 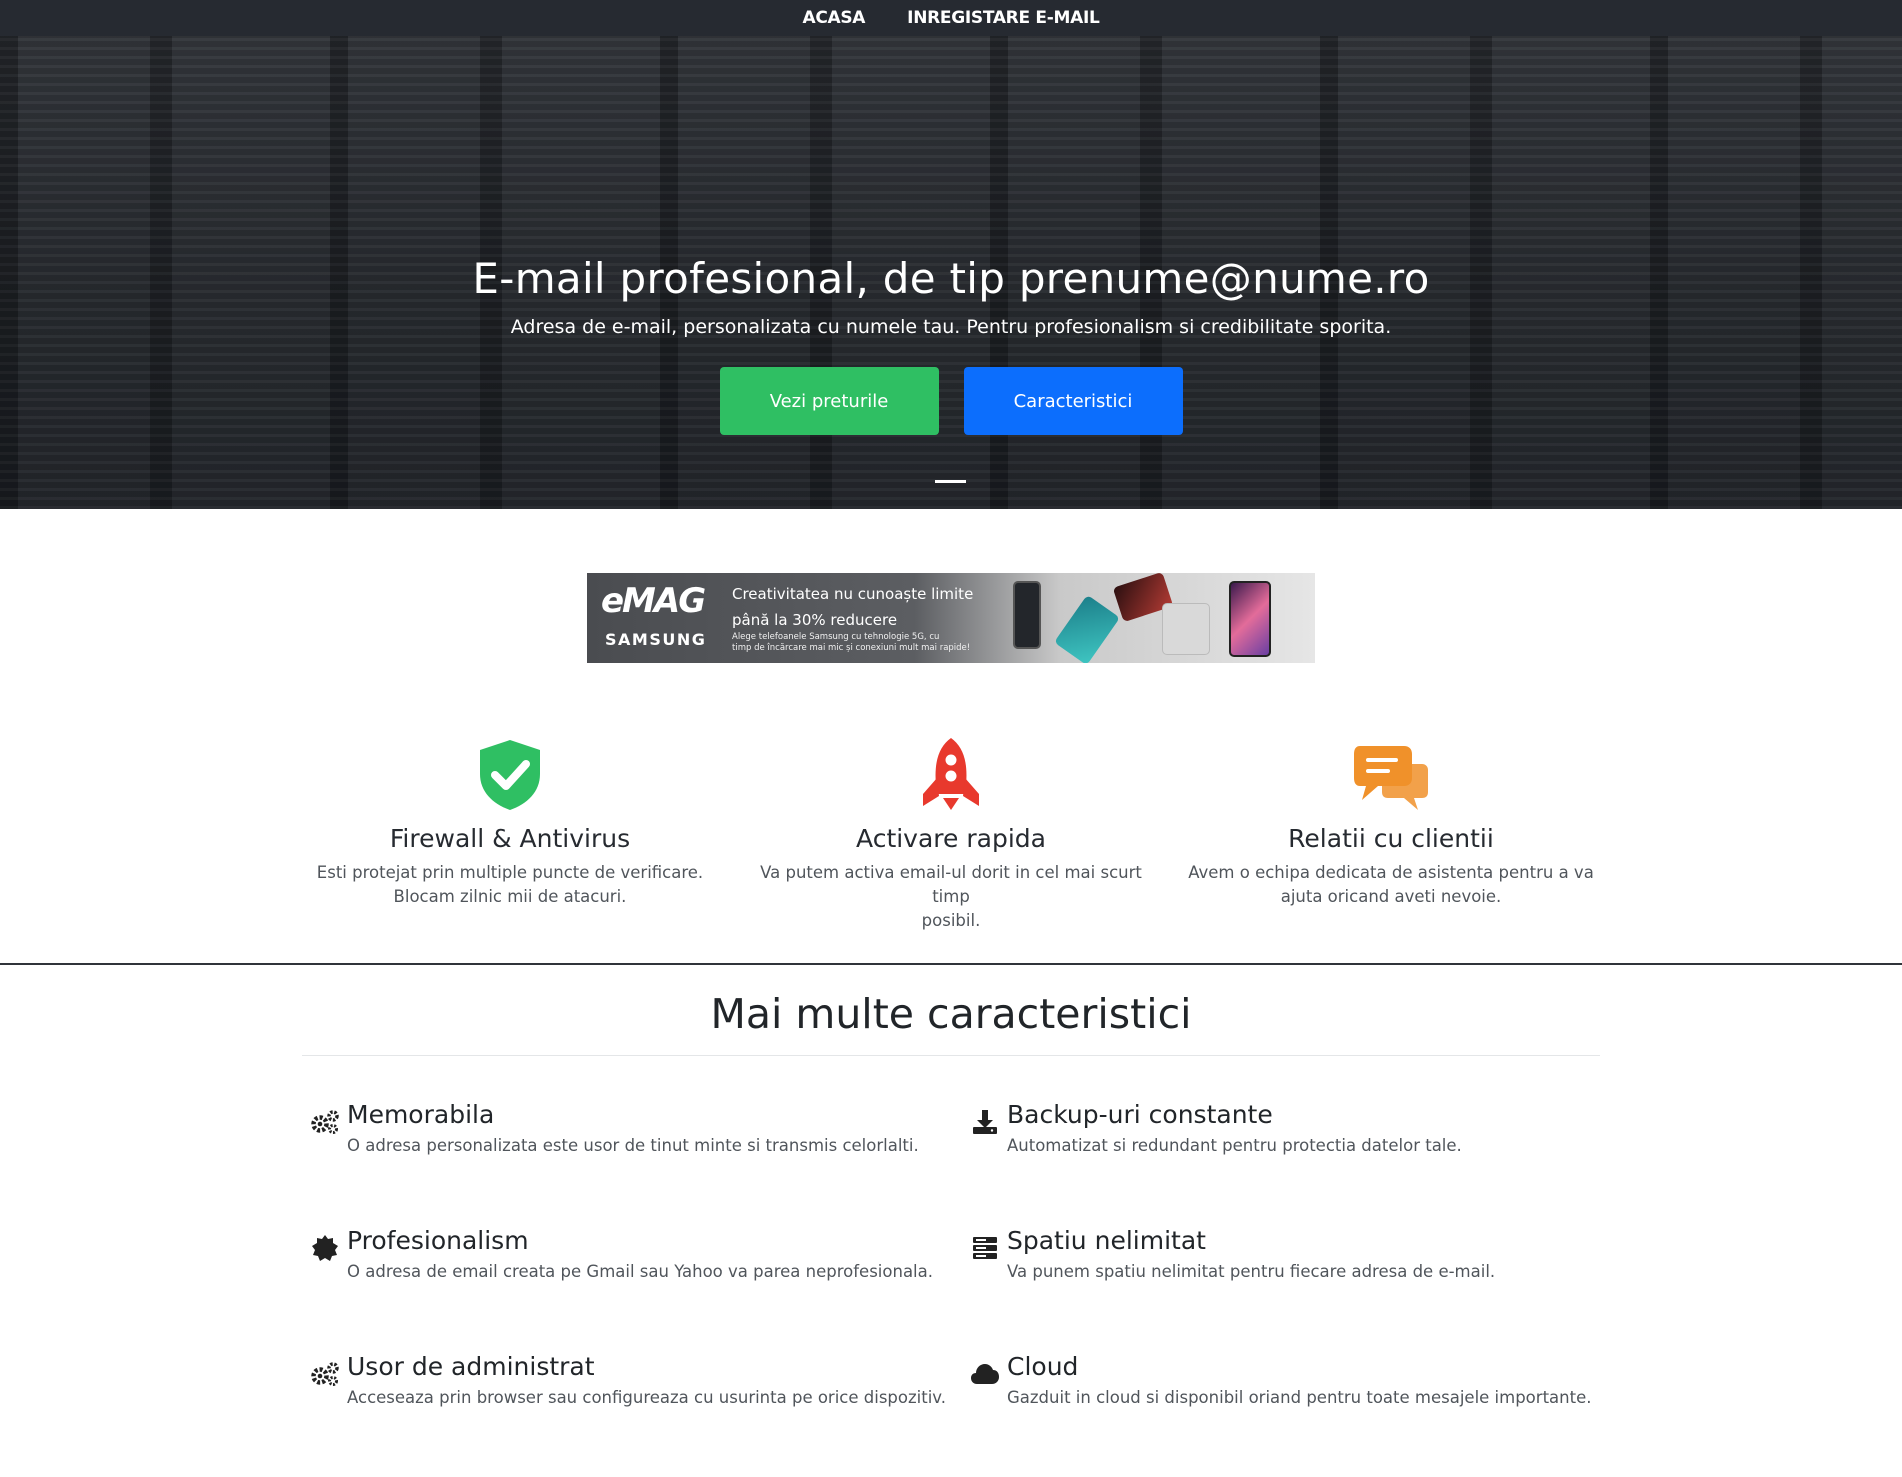 What do you see at coordinates (1106, 1240) in the screenshot?
I see `feature-item-title: Spatiu nelimitat` at bounding box center [1106, 1240].